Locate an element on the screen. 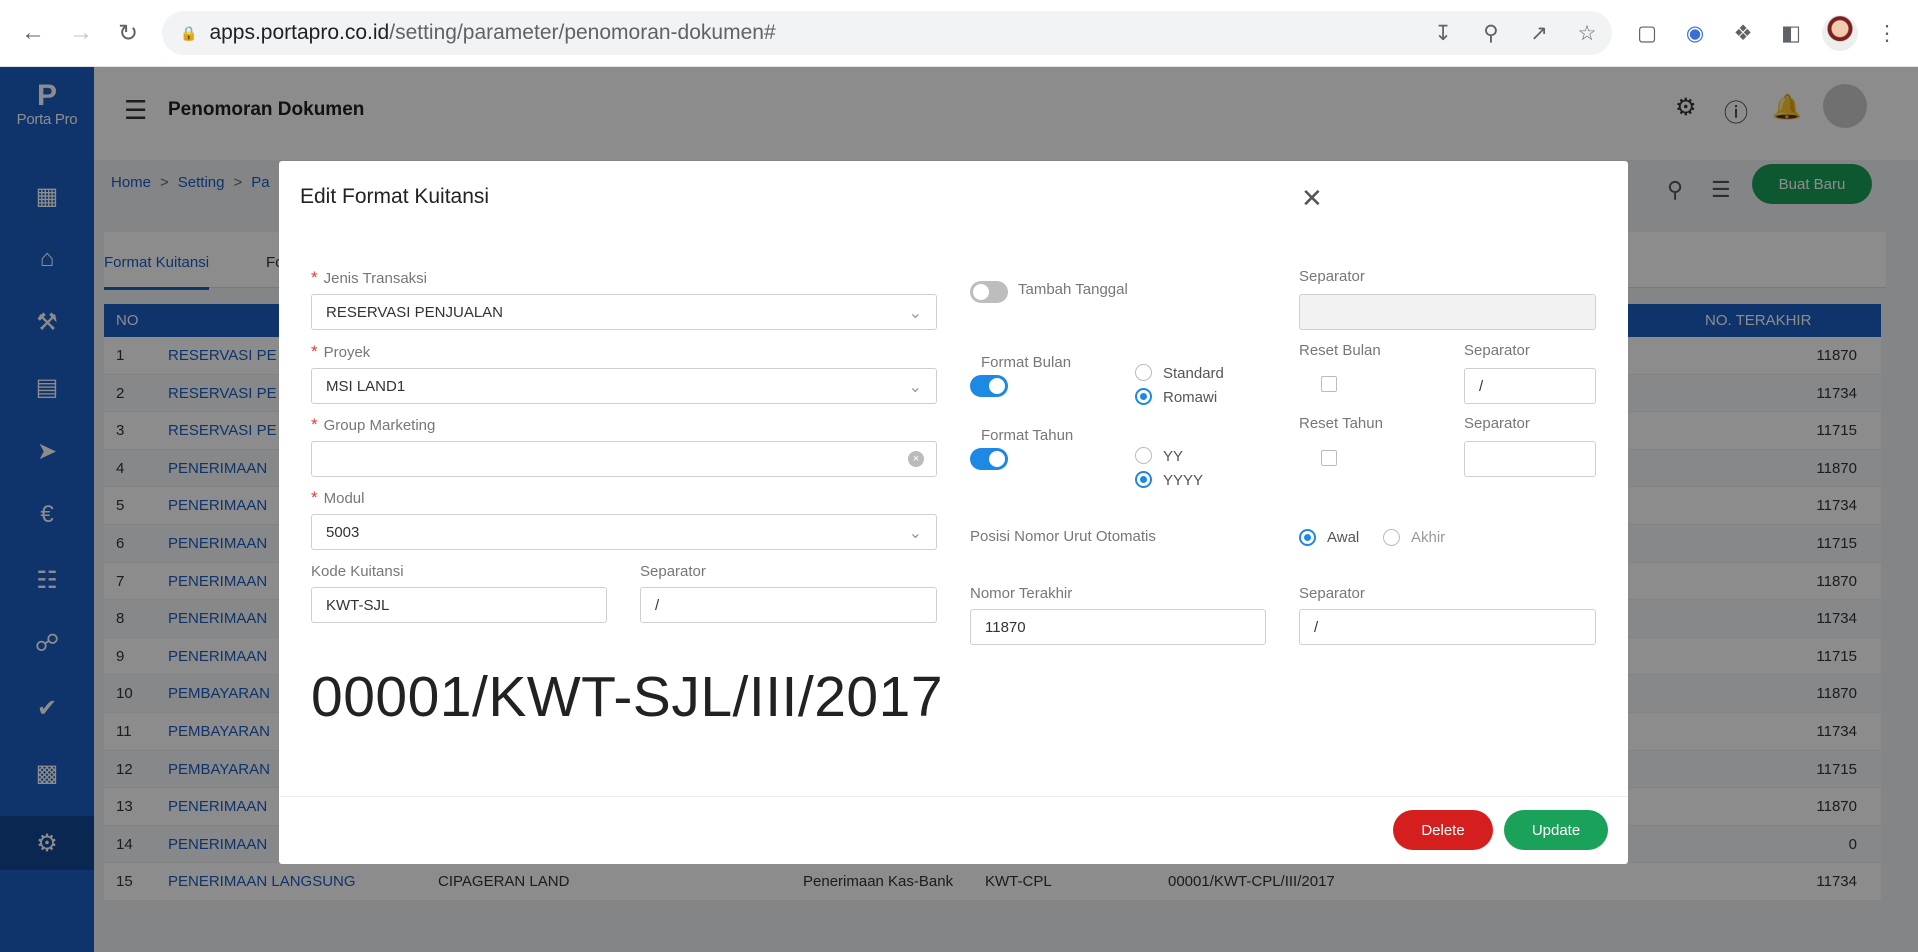 The width and height of the screenshot is (1918, 952). reset-tahun-checkbox is located at coordinates (1329, 458).